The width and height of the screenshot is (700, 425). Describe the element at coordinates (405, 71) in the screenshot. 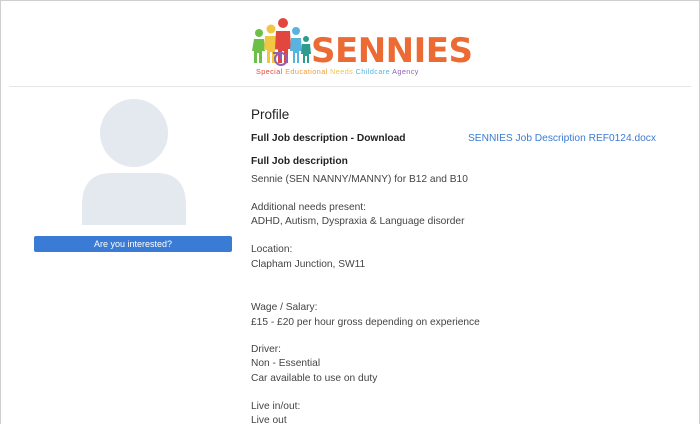

I see `tagline-word: Agency` at that location.